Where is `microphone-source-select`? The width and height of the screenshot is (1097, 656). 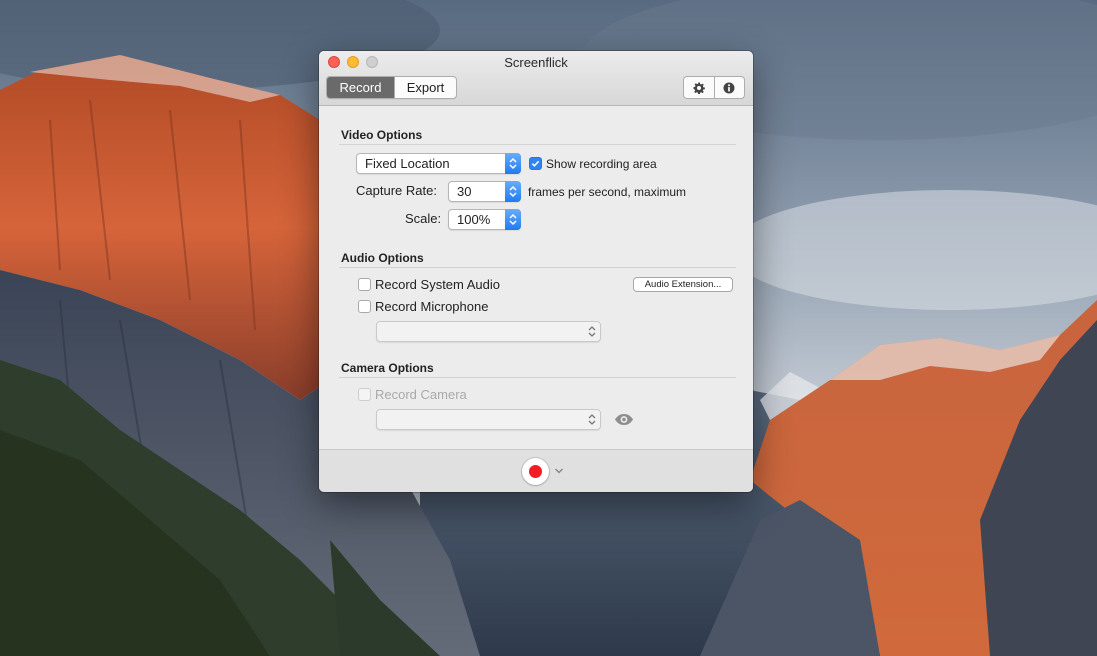
microphone-source-select is located at coordinates (488, 331).